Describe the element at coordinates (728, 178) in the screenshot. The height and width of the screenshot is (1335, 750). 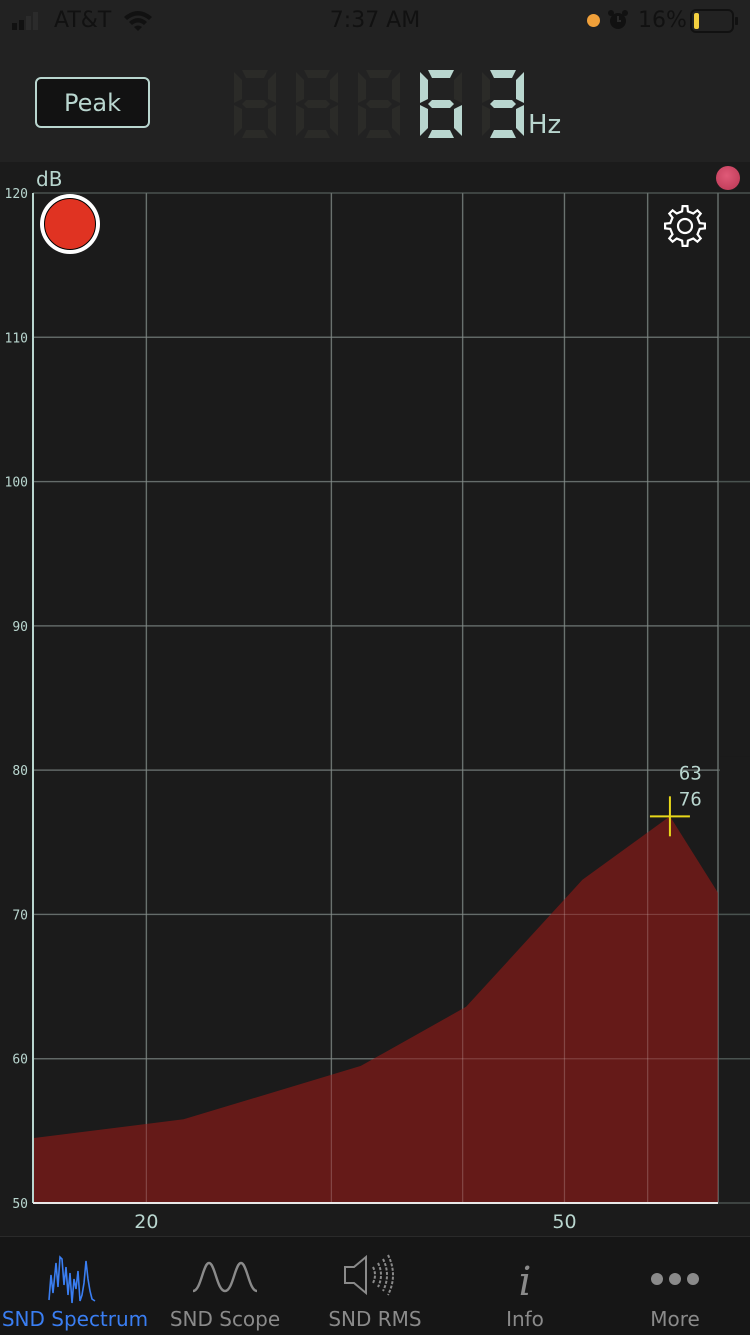
I see `status-indicator-icon` at that location.